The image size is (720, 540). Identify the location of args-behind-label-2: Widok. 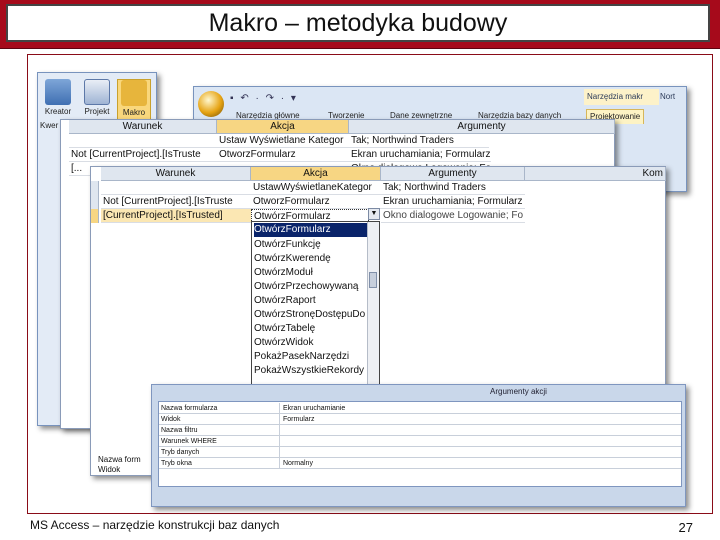
(109, 469).